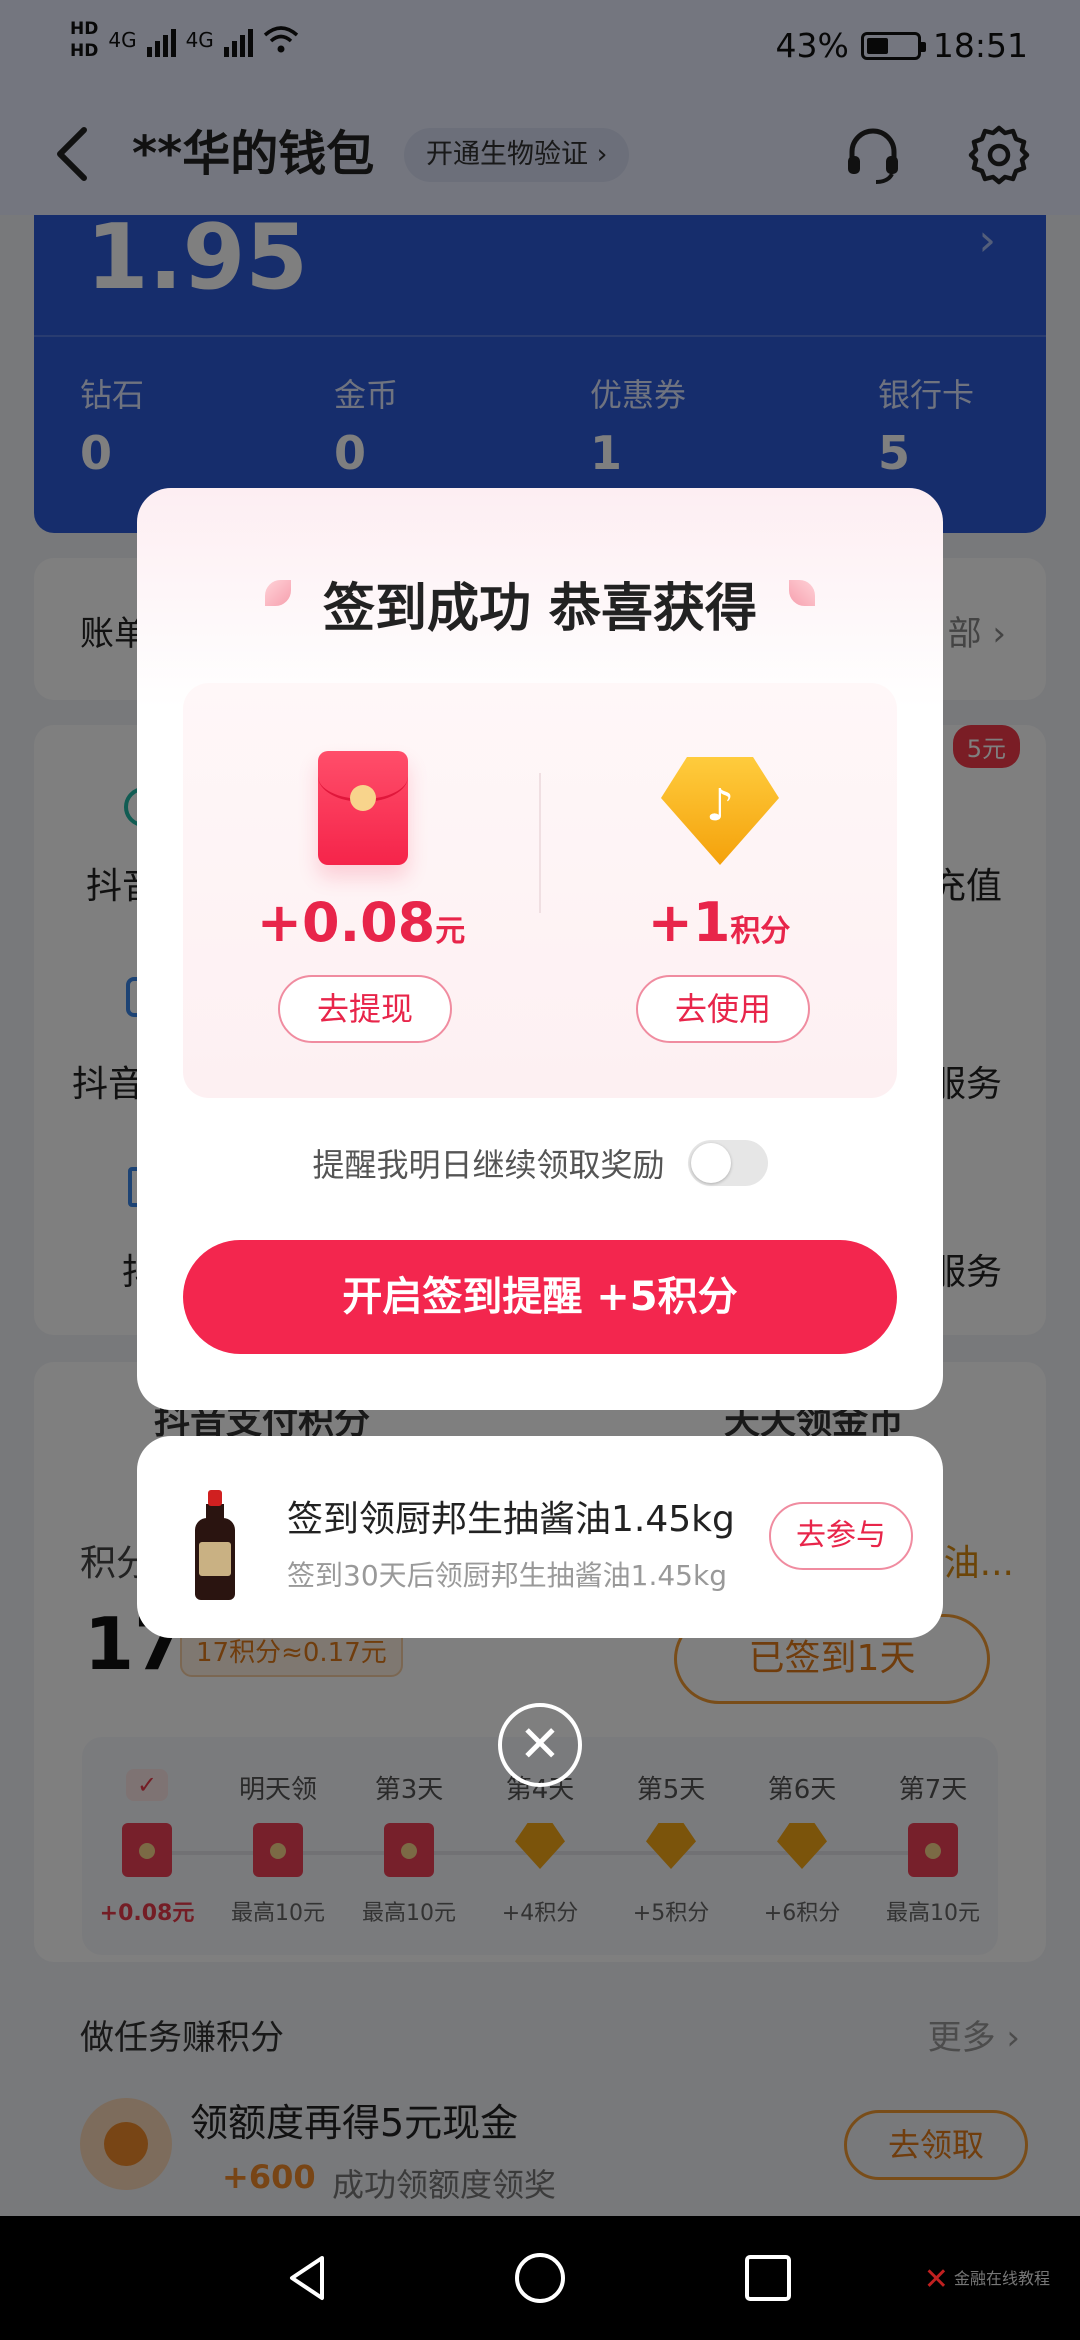 This screenshot has width=1080, height=2340. What do you see at coordinates (450, 931) in the screenshot?
I see `cash-amount-unit: 元` at bounding box center [450, 931].